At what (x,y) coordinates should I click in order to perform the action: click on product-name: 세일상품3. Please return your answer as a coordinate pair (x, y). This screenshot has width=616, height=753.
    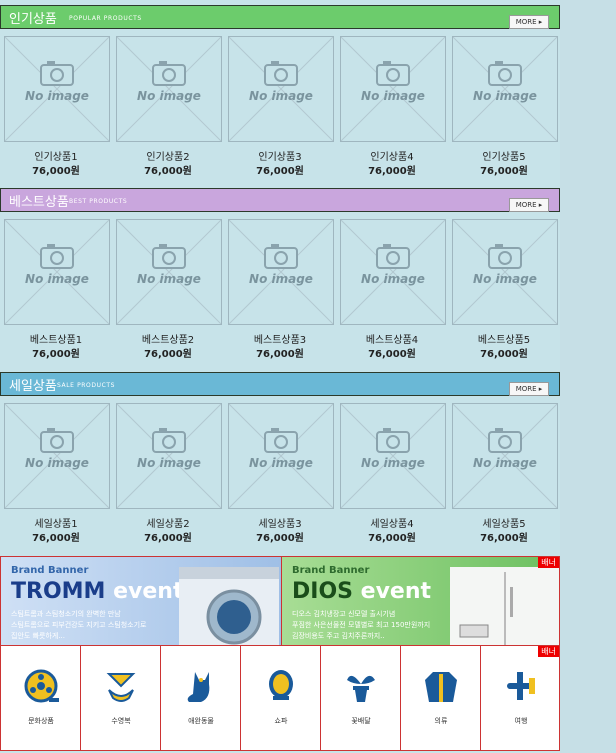
    Looking at the image, I should click on (280, 522).